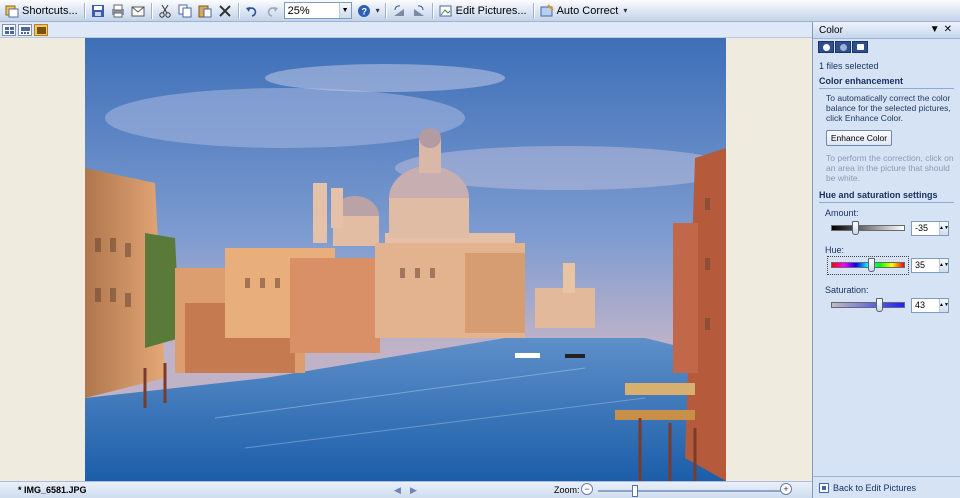 The image size is (960, 498). I want to click on hue-value: 35, so click(920, 265).